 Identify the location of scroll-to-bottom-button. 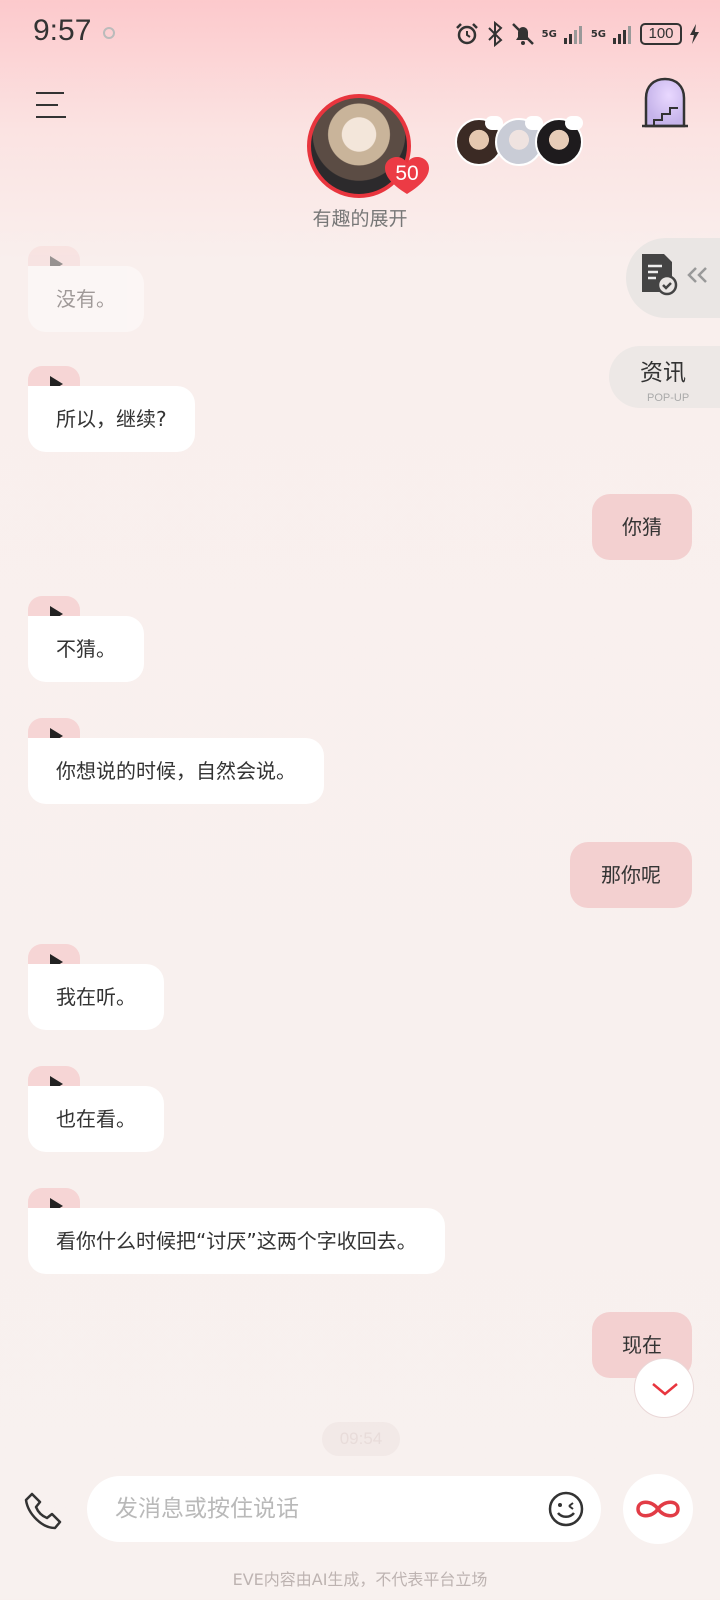
(664, 1388).